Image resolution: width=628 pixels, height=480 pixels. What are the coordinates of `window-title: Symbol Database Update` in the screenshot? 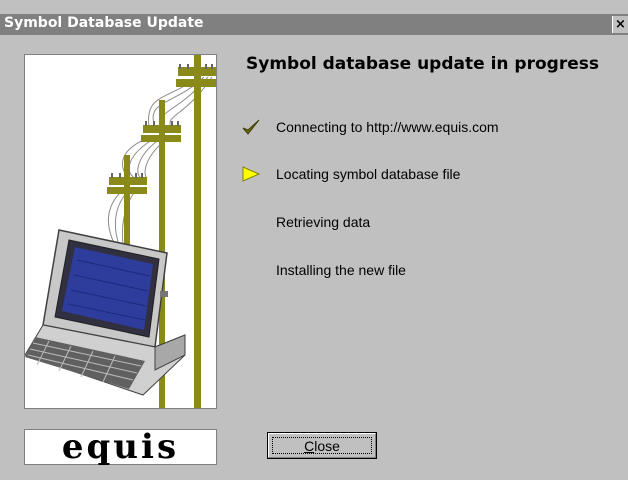 It's located at (104, 23).